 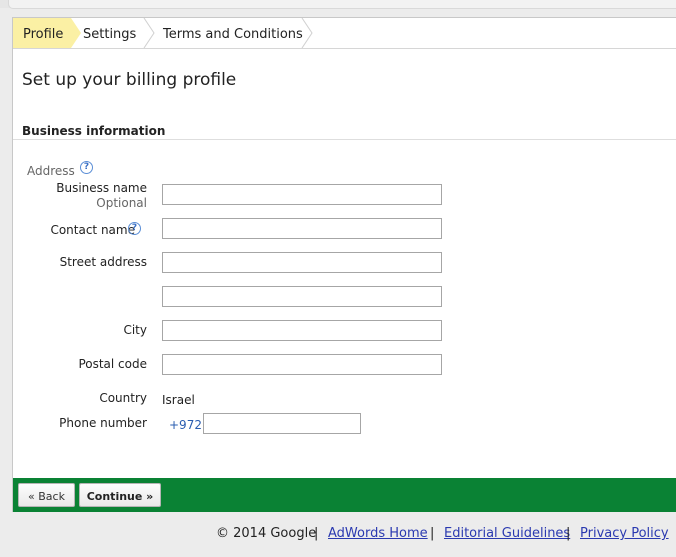 I want to click on country-label: Country, so click(x=123, y=398).